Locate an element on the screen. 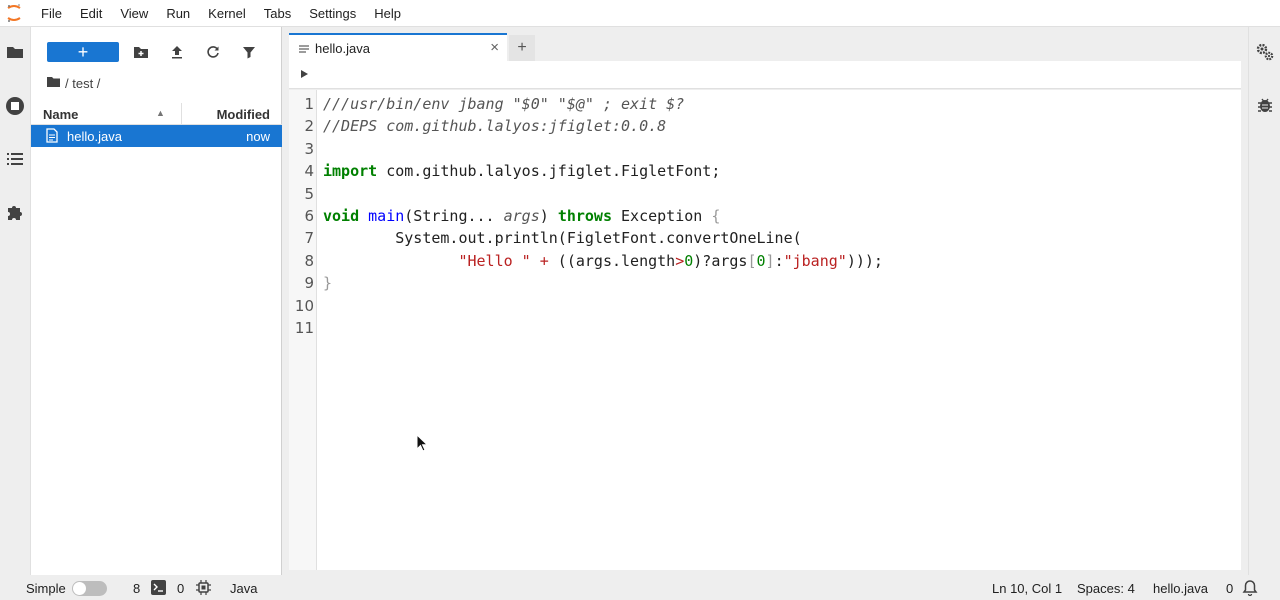  code-token: //DEPS com.github.lalyos:jfiglet:0.0.8 is located at coordinates (495, 126).